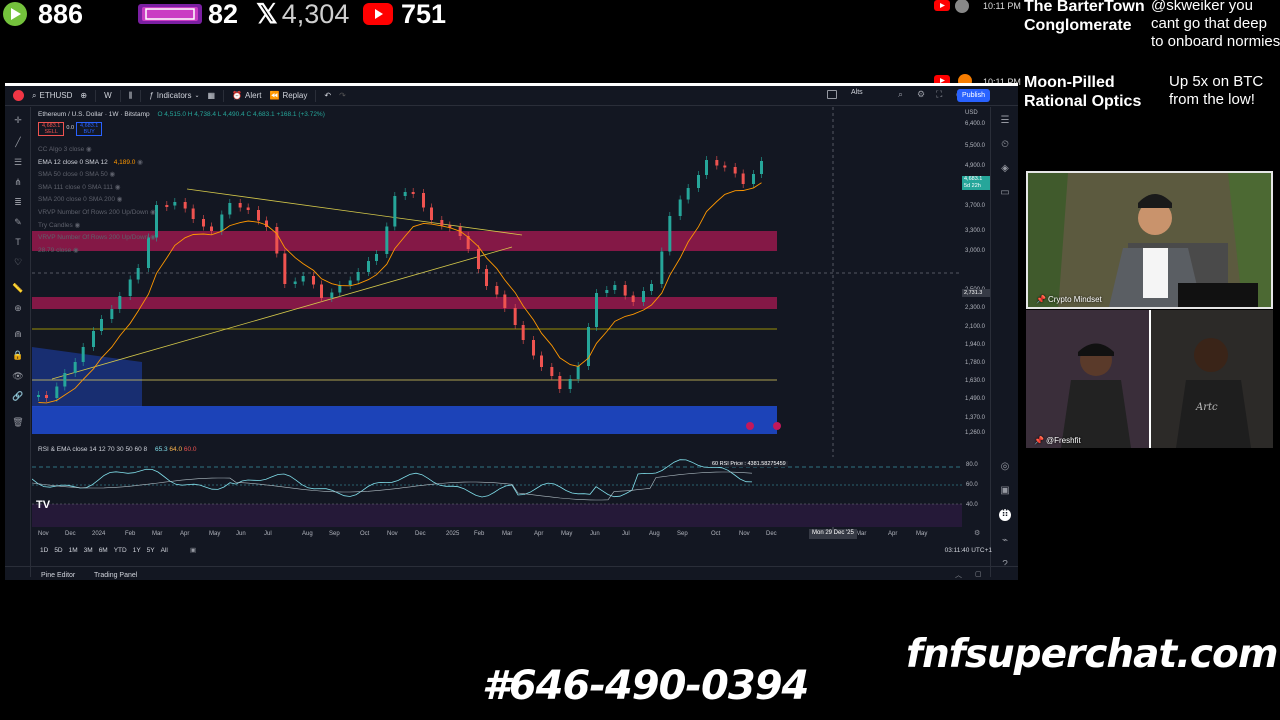 The width and height of the screenshot is (1280, 720). I want to click on crosshair-date-tag: Mon 29 Dec '25, so click(833, 534).